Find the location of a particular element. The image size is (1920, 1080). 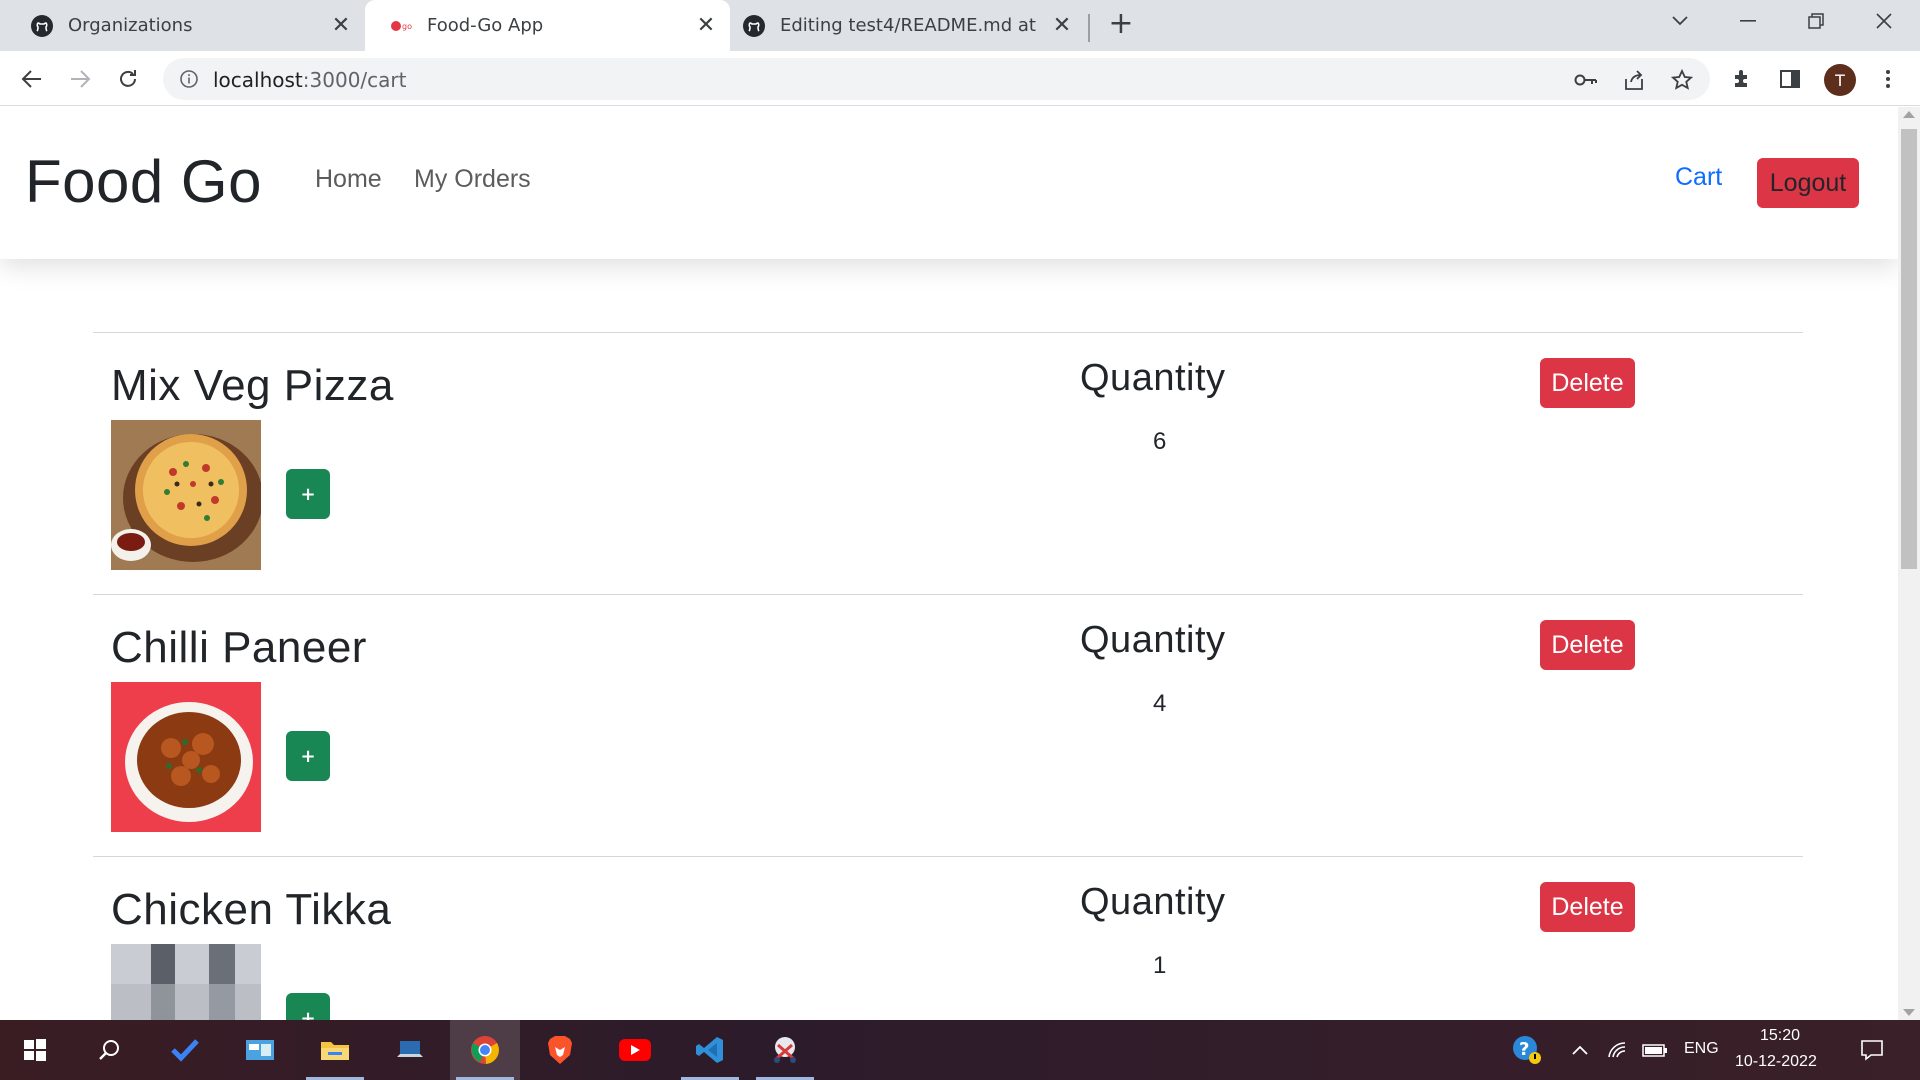

notifications-icon is located at coordinates (1872, 1050).